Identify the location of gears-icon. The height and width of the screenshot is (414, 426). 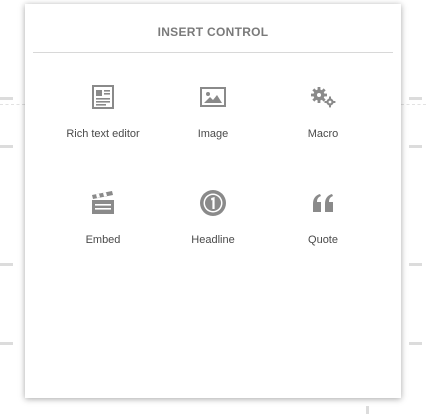
(323, 97).